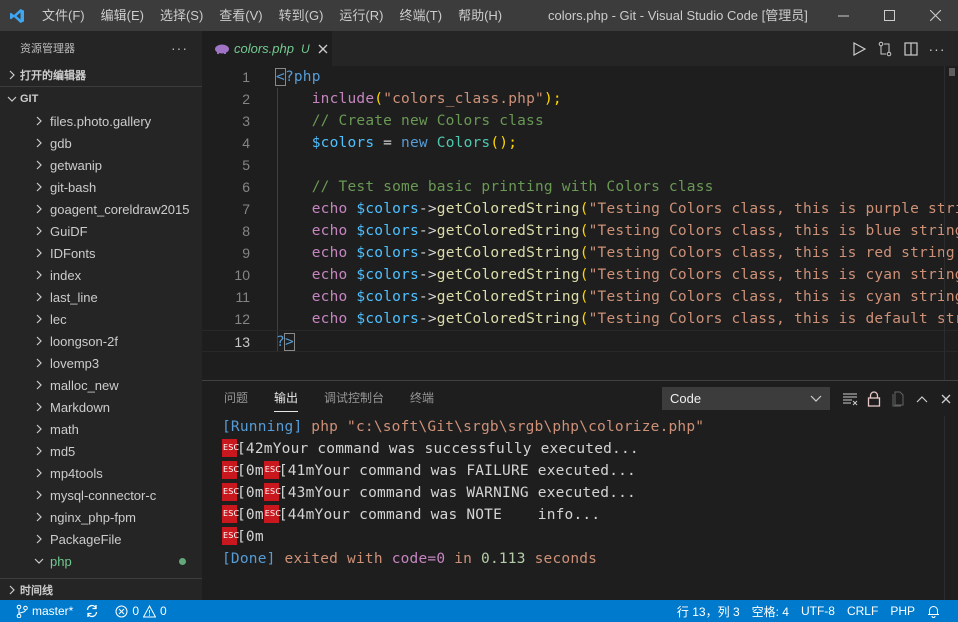 This screenshot has width=958, height=622. What do you see at coordinates (250, 515) in the screenshot?
I see `output-text: [0m` at bounding box center [250, 515].